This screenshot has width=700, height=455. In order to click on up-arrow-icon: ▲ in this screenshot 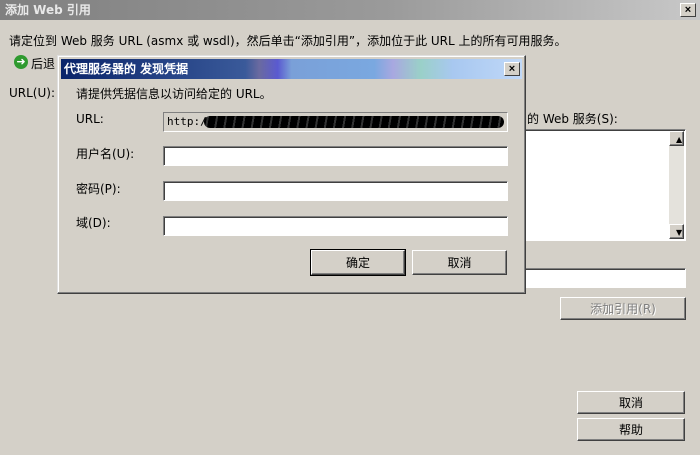, I will do `click(679, 139)`.